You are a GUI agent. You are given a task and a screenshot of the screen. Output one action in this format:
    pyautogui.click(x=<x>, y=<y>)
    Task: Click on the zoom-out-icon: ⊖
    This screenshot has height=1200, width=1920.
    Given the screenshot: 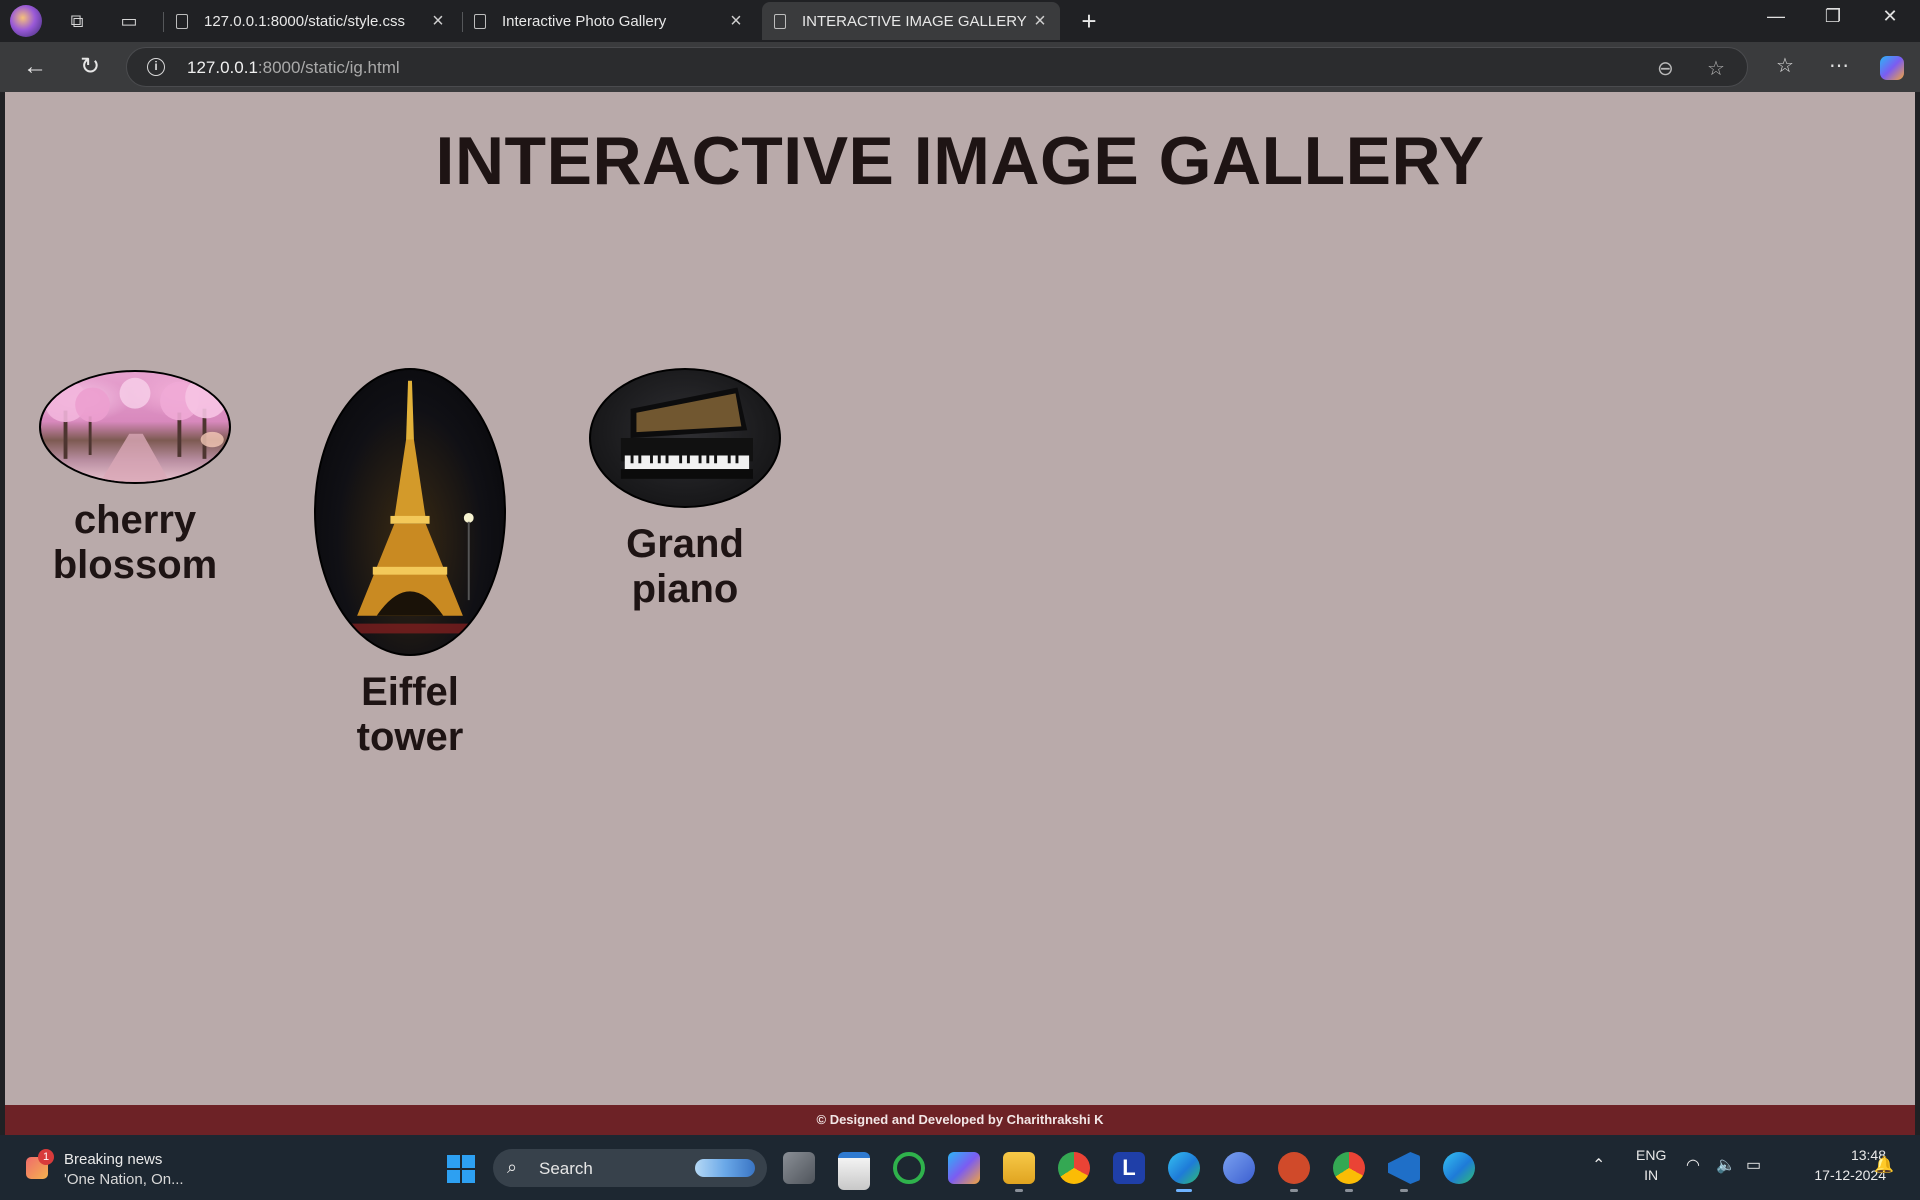 What is the action you would take?
    pyautogui.click(x=1665, y=68)
    